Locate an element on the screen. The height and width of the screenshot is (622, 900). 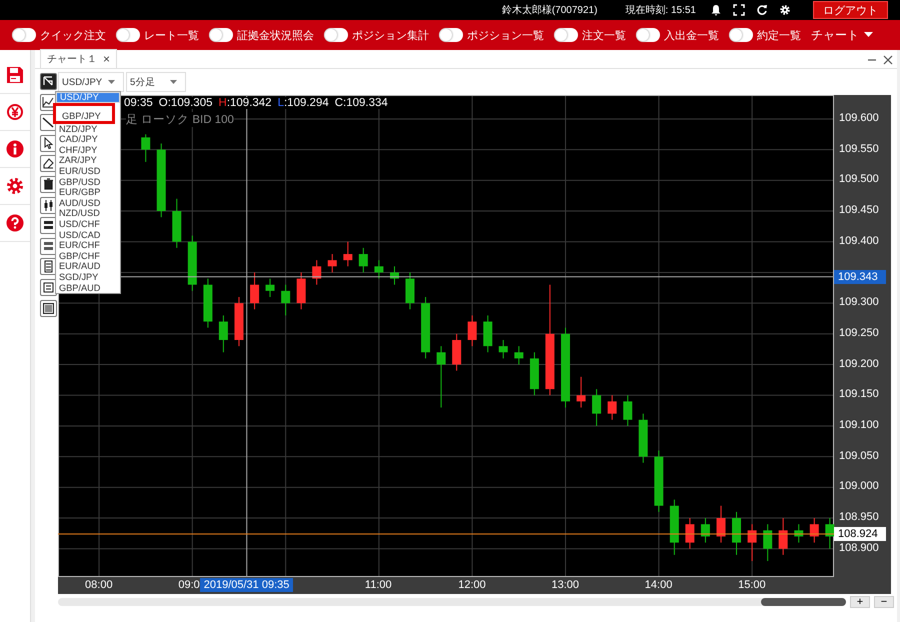
period-dropdown: 5分足 is located at coordinates (156, 82).